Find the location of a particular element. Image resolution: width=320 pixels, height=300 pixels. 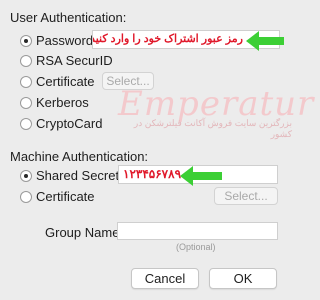

radio-machine-certificate is located at coordinates (26, 197).